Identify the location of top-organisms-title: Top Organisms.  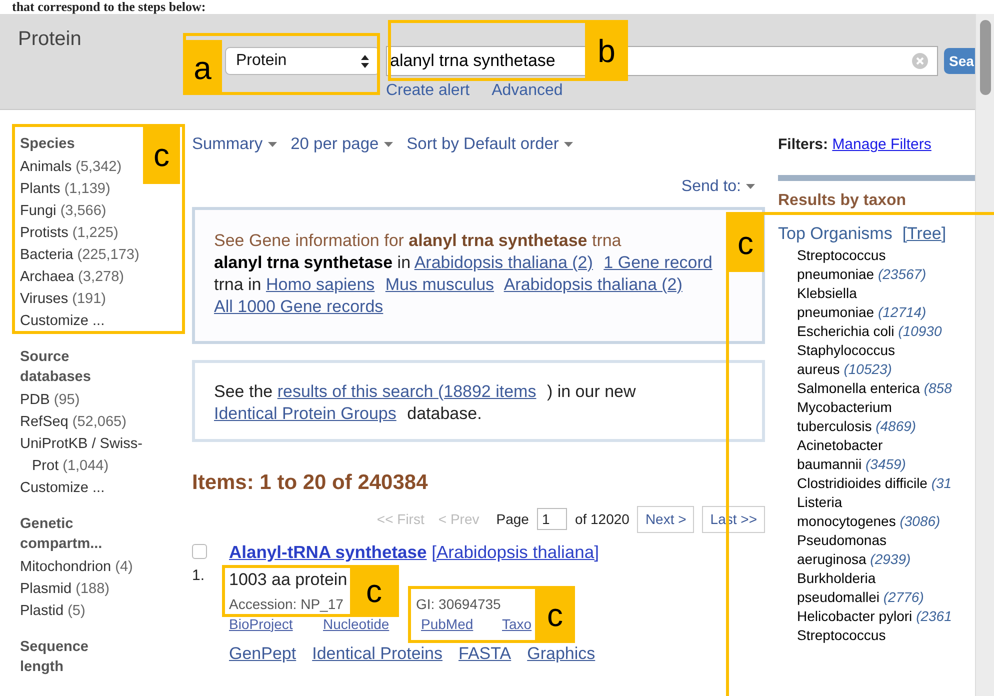
(835, 233).